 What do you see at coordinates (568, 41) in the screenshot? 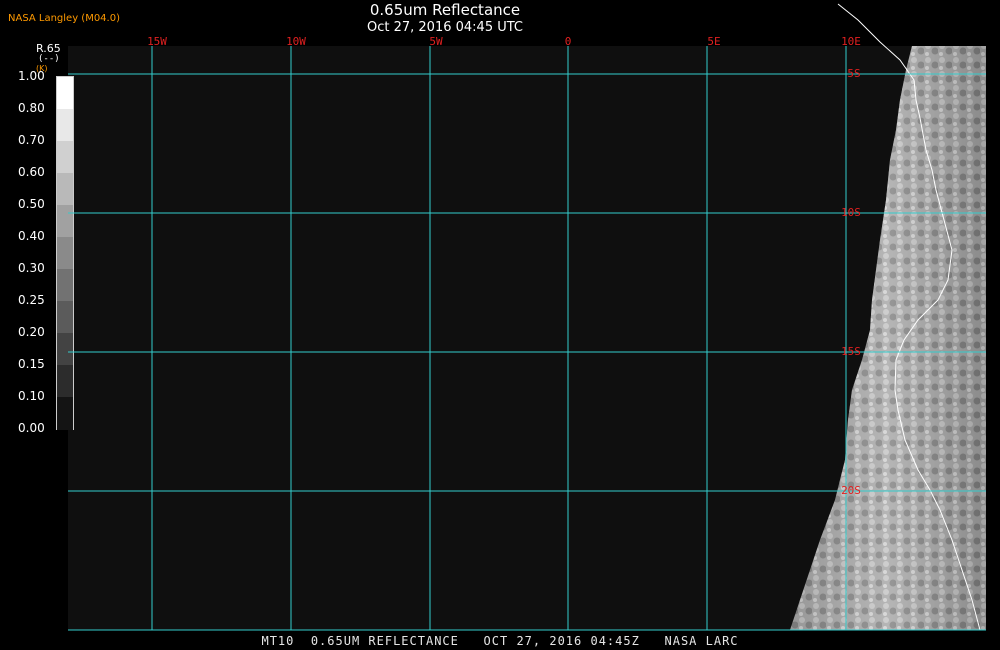
I see `lon-label: 0` at bounding box center [568, 41].